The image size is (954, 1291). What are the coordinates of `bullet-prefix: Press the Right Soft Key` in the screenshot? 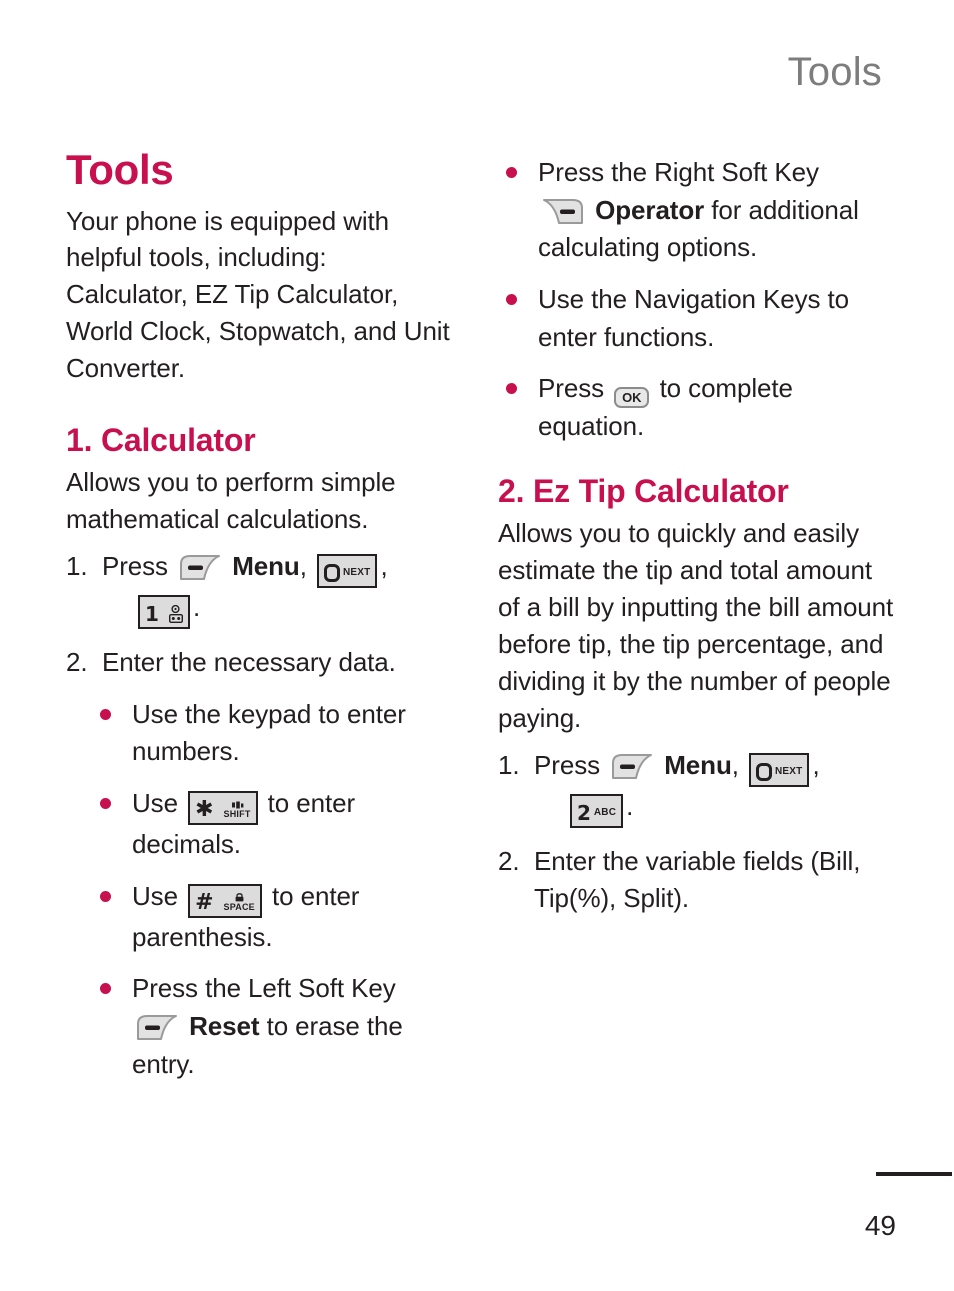 It's located at (678, 172).